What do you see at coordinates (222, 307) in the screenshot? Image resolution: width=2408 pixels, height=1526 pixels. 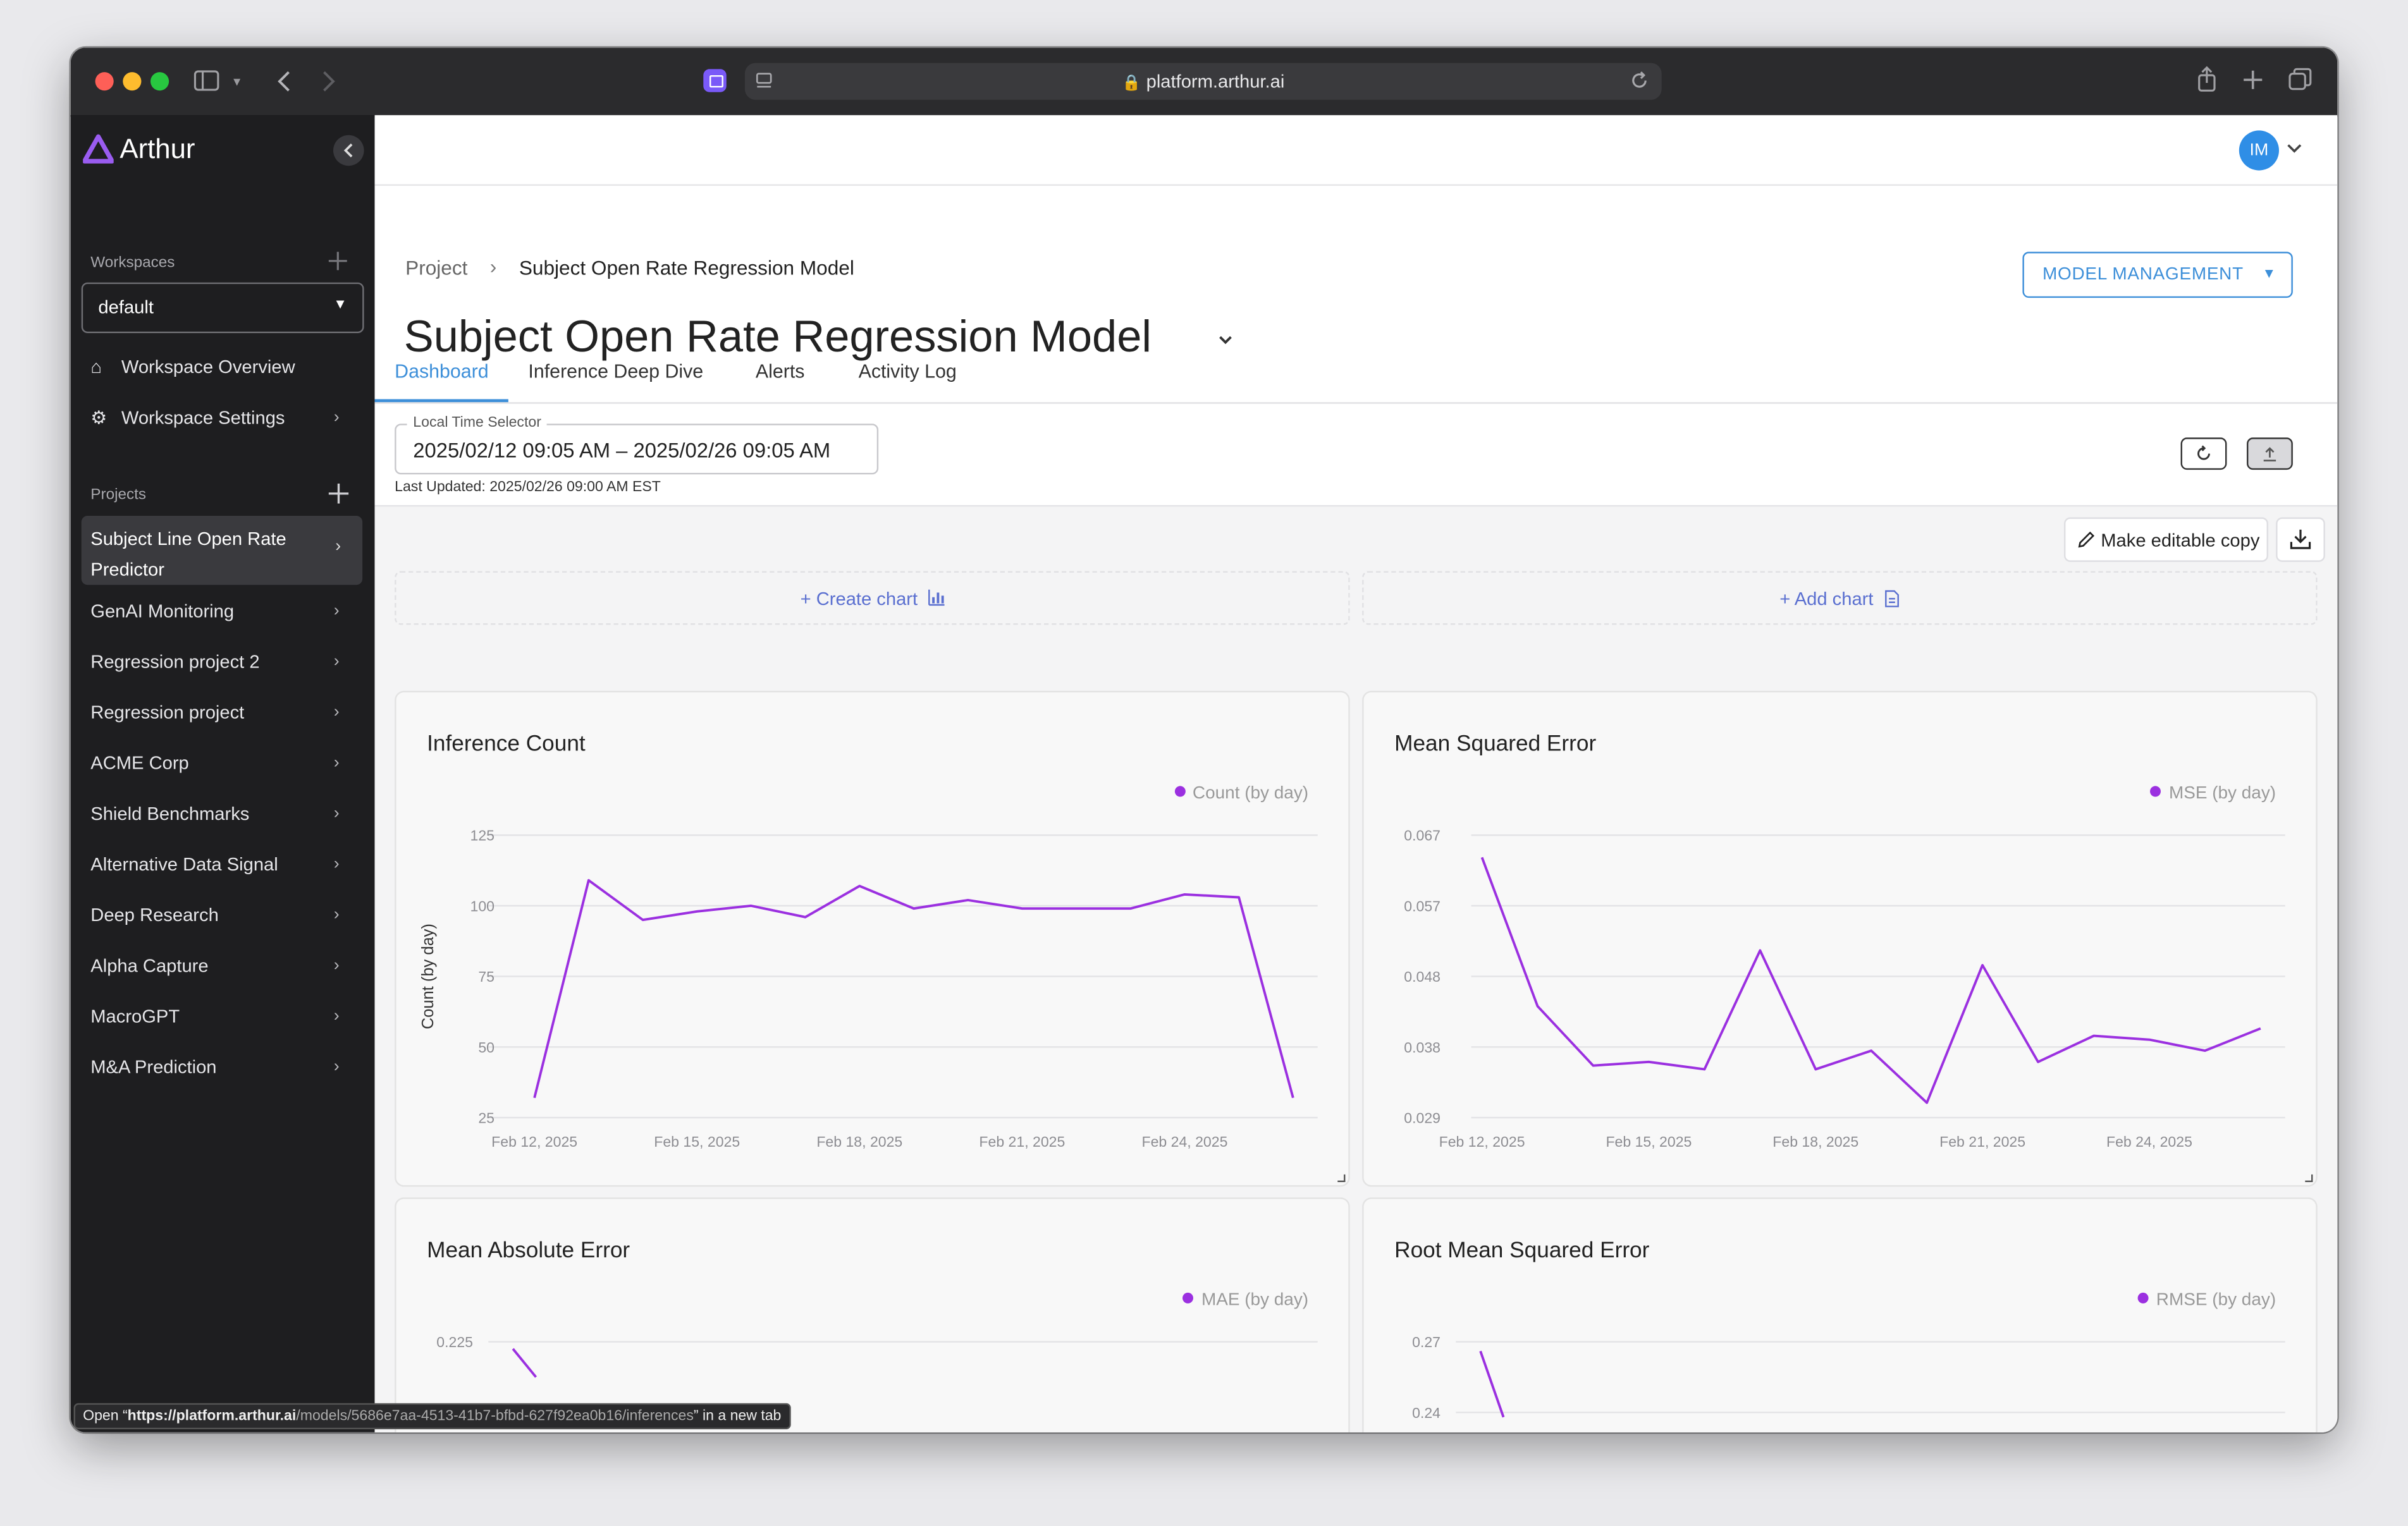 I see `workspace-select: default ▼` at bounding box center [222, 307].